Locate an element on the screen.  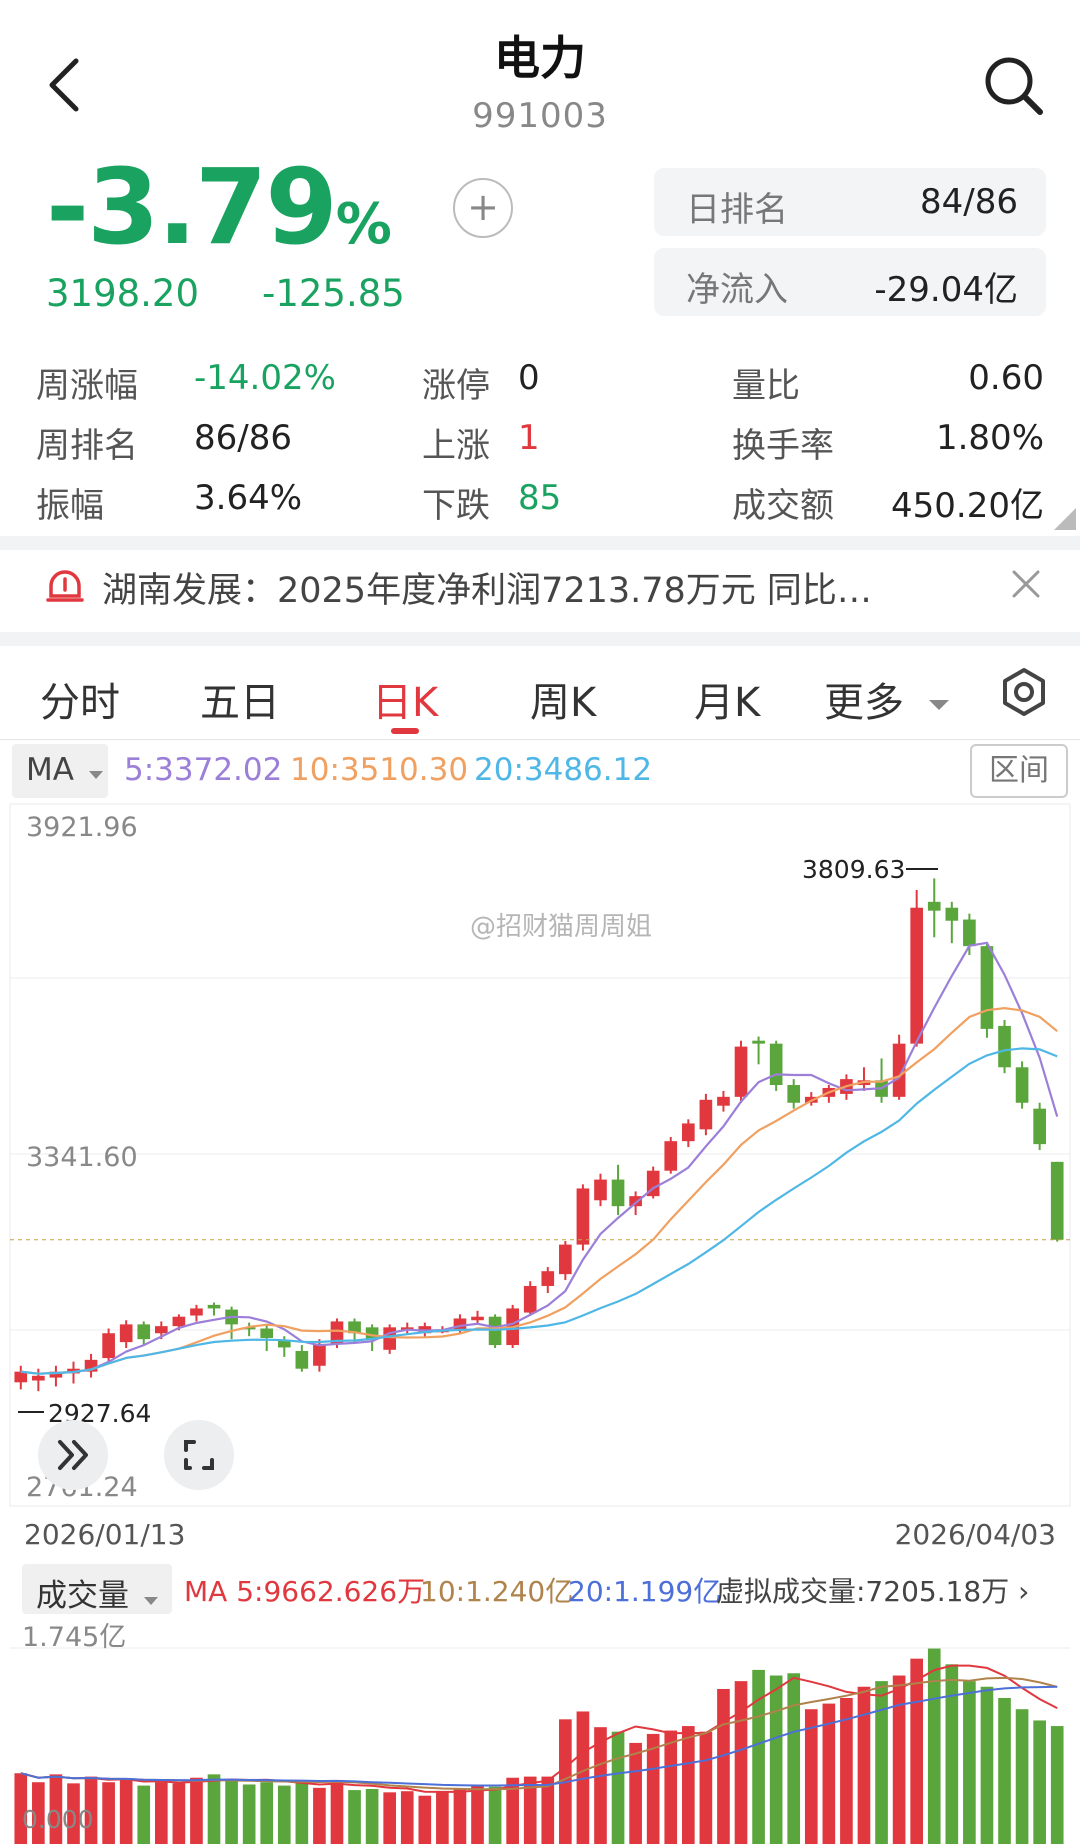
ma20-value: 20:3486.12 is located at coordinates (563, 770).